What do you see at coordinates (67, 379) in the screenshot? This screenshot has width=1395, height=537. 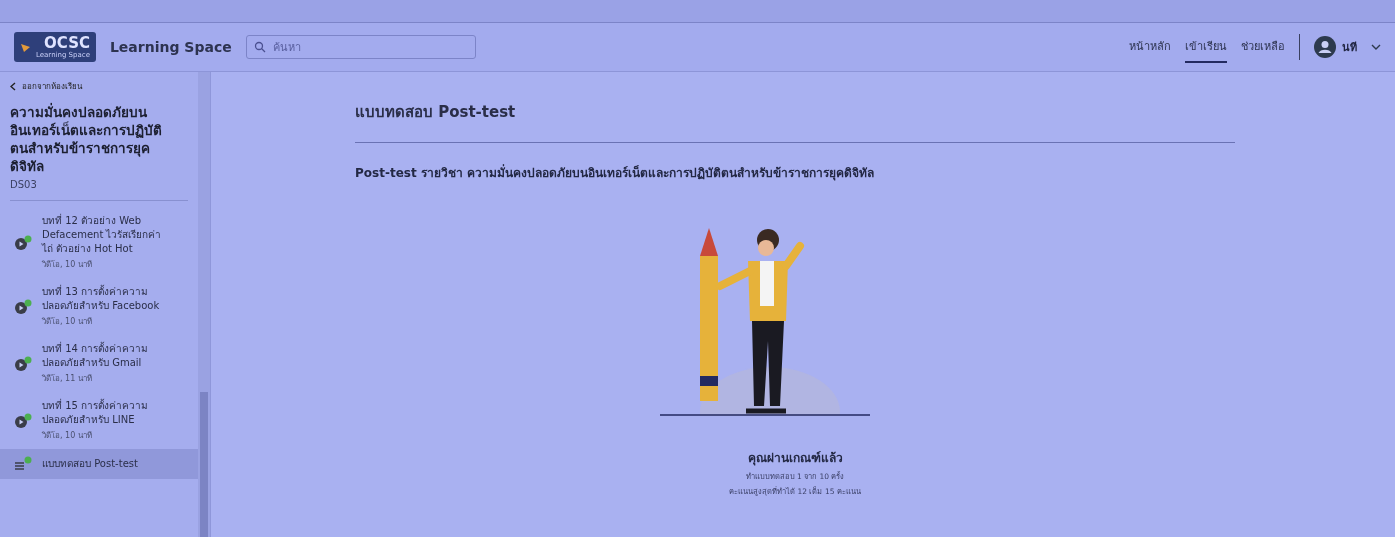 I see `lesson-duration: วิดีโอ, 11 นาที` at bounding box center [67, 379].